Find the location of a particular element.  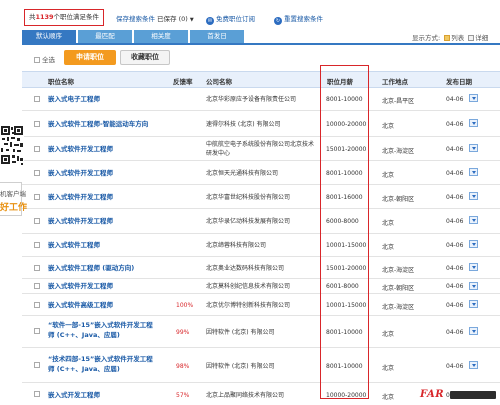

tab-divider is located at coordinates (261, 44).